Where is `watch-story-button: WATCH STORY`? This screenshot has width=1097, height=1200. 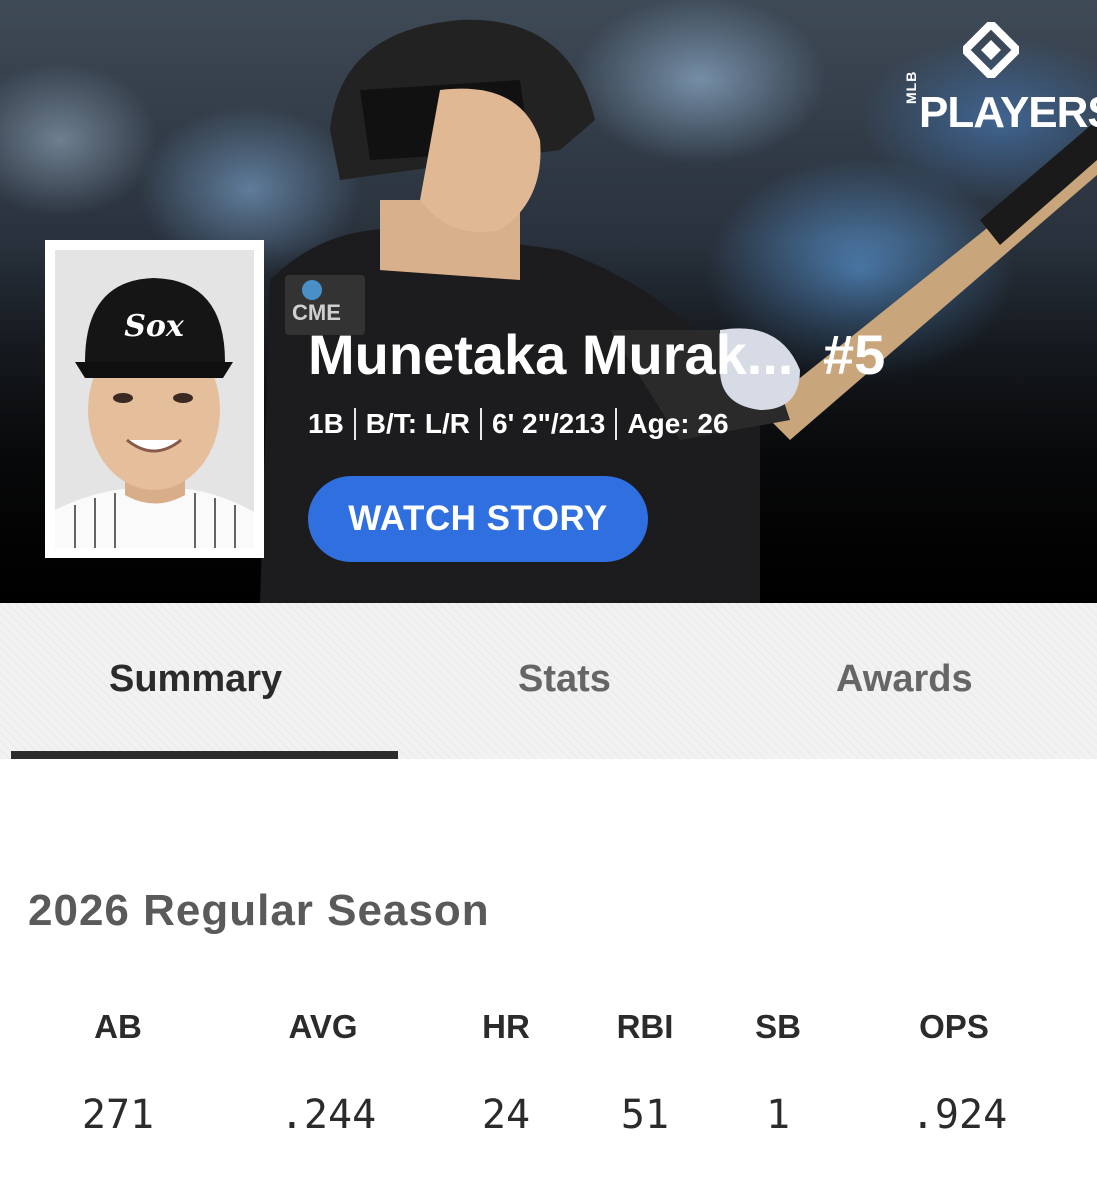 watch-story-button: WATCH STORY is located at coordinates (478, 519).